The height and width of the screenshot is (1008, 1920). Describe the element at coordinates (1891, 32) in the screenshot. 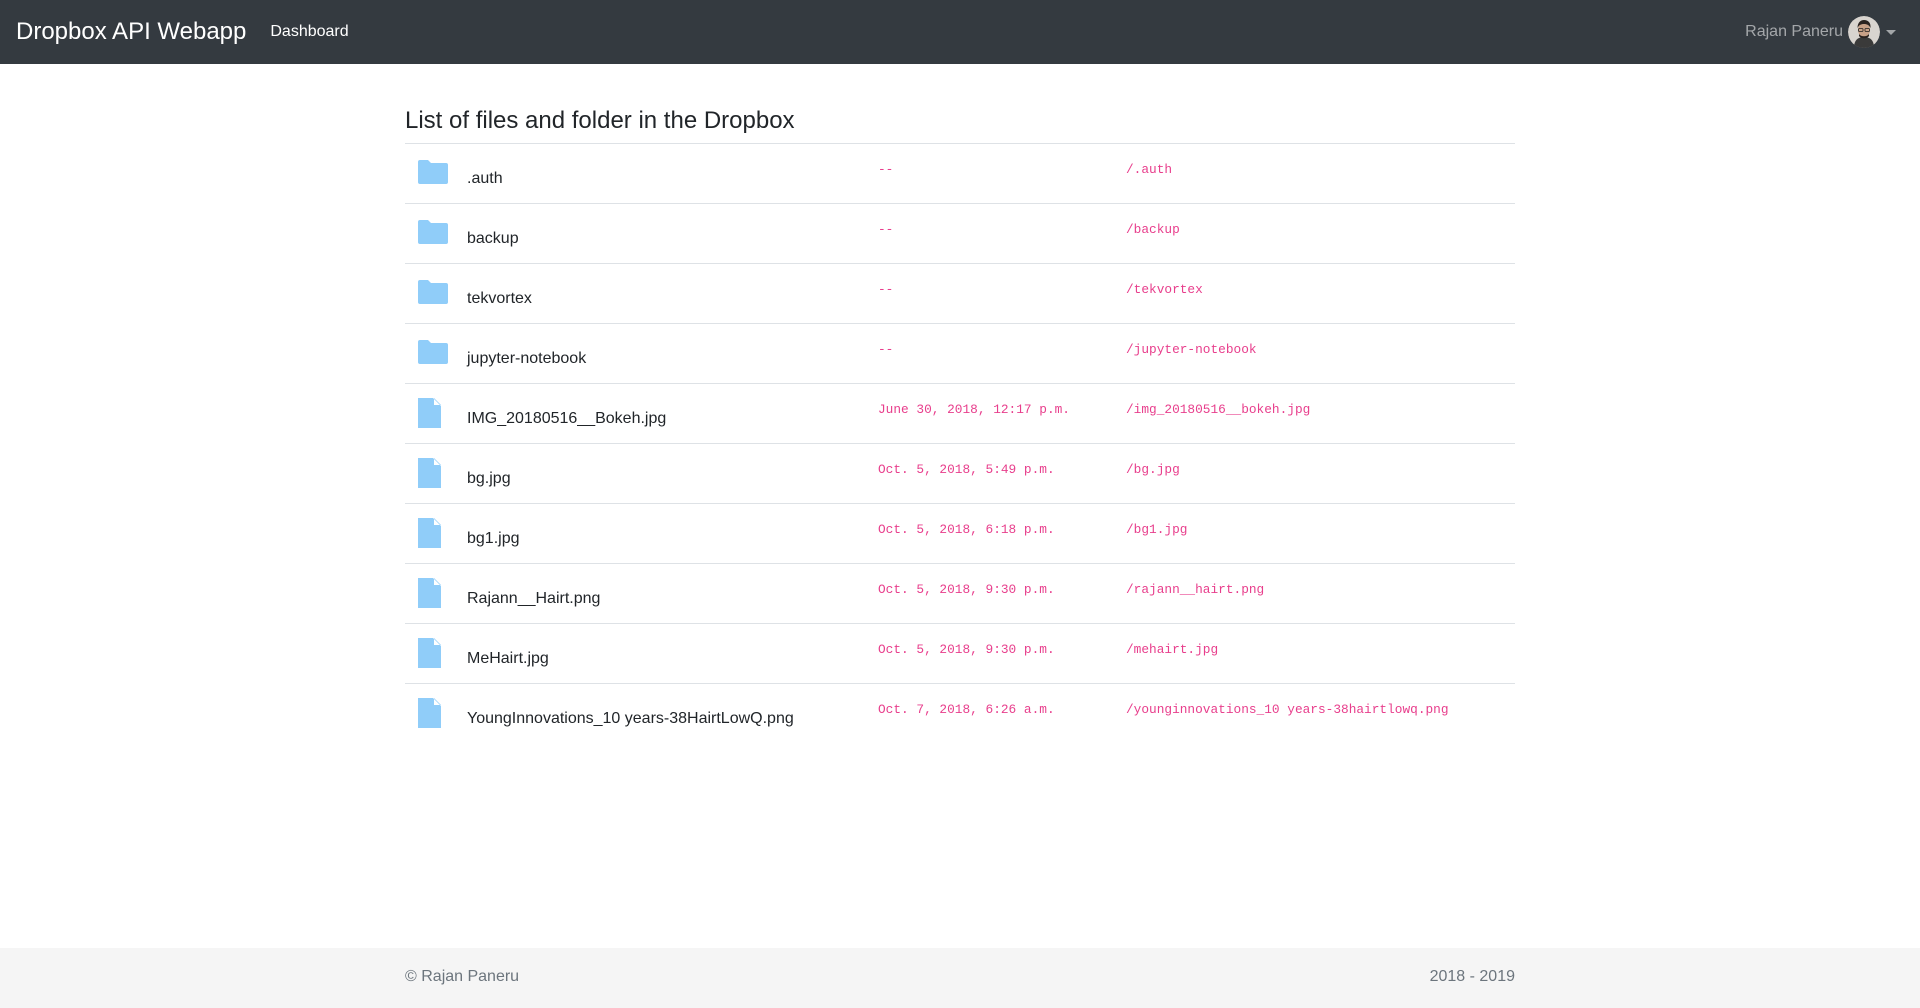

I see `chevron-down-icon` at that location.